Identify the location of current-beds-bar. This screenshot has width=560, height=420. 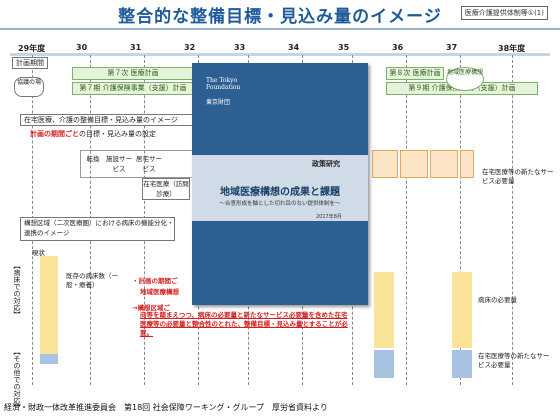
(49, 305).